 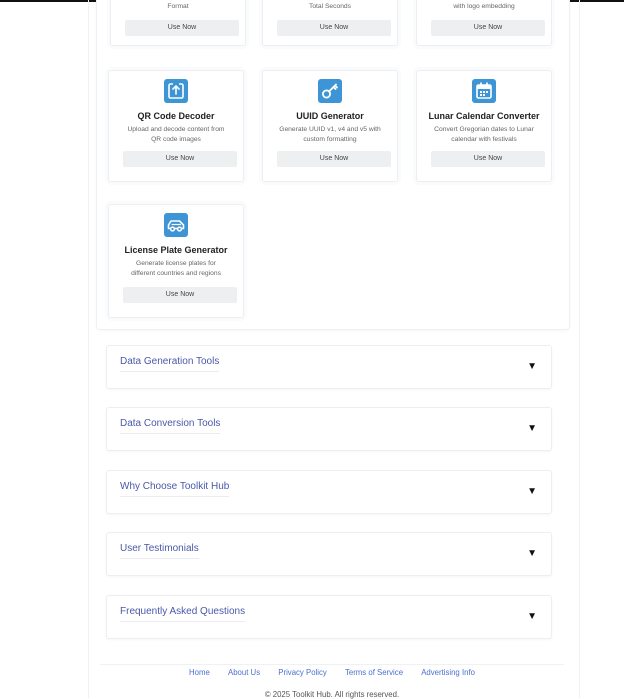 What do you see at coordinates (329, 429) in the screenshot?
I see `accordion-data-conversion-tools: Data Conversion Tools ▼` at bounding box center [329, 429].